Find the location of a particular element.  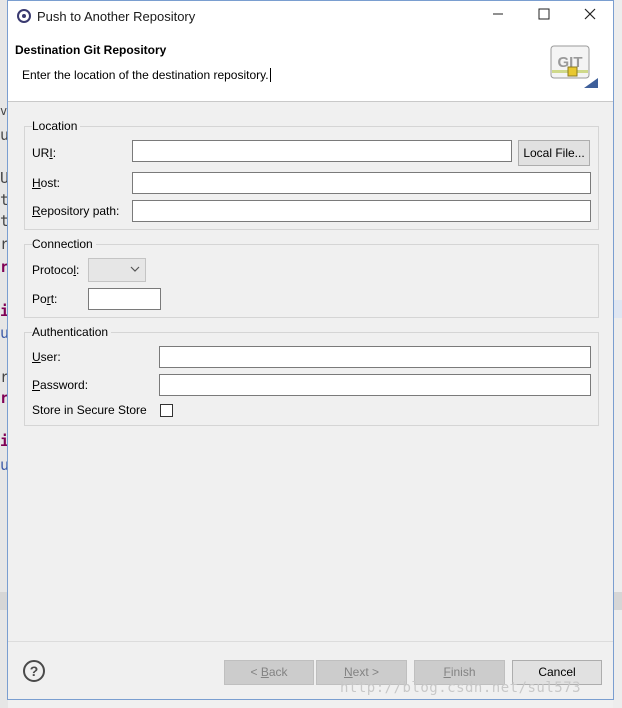

authentication-group-label: Authentication is located at coordinates (72, 332).